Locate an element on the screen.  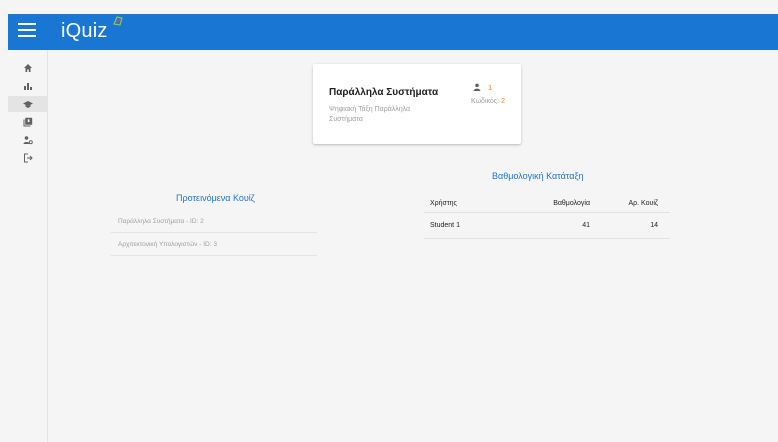
home-icon is located at coordinates (27, 68).